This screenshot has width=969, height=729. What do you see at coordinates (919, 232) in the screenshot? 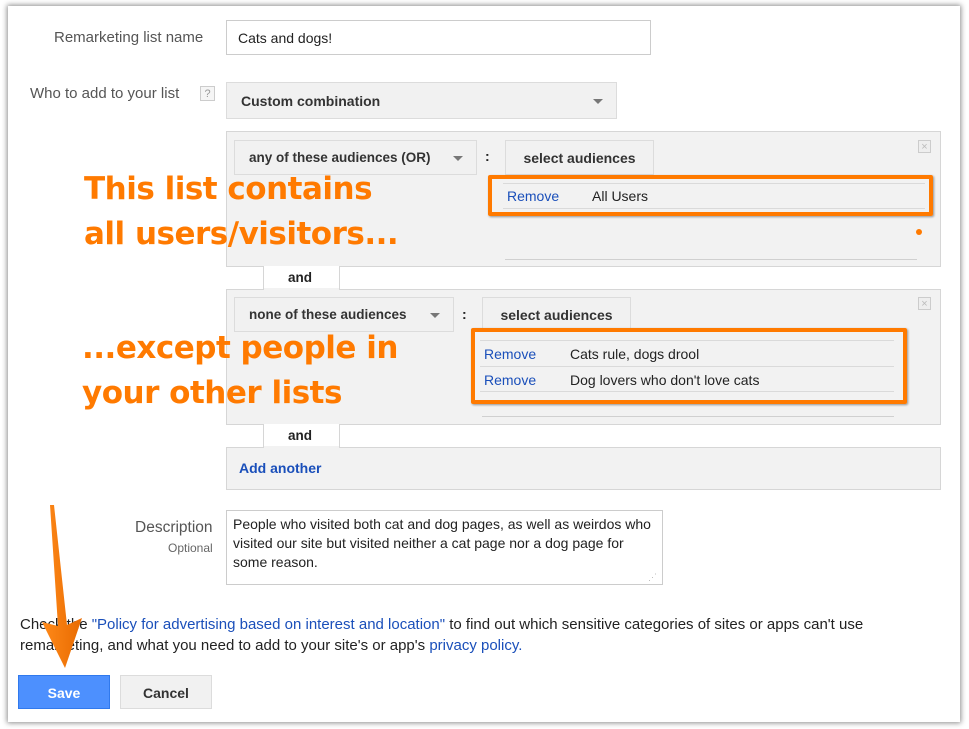
I see `annotation-dot` at bounding box center [919, 232].